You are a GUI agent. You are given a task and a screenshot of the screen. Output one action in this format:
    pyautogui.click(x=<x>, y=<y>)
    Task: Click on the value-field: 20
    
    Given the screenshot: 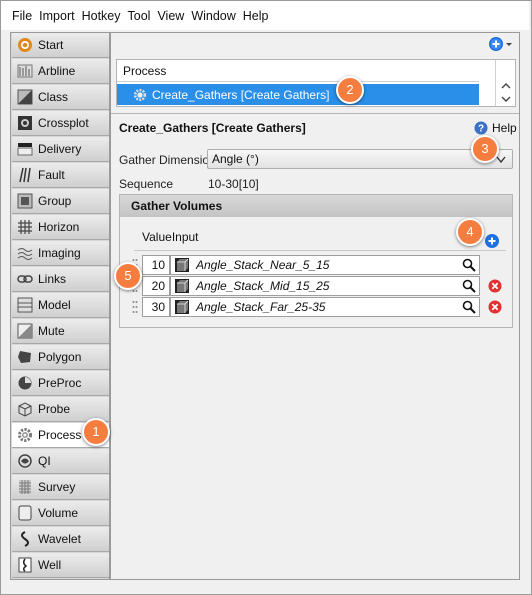 What is the action you would take?
    pyautogui.click(x=156, y=286)
    